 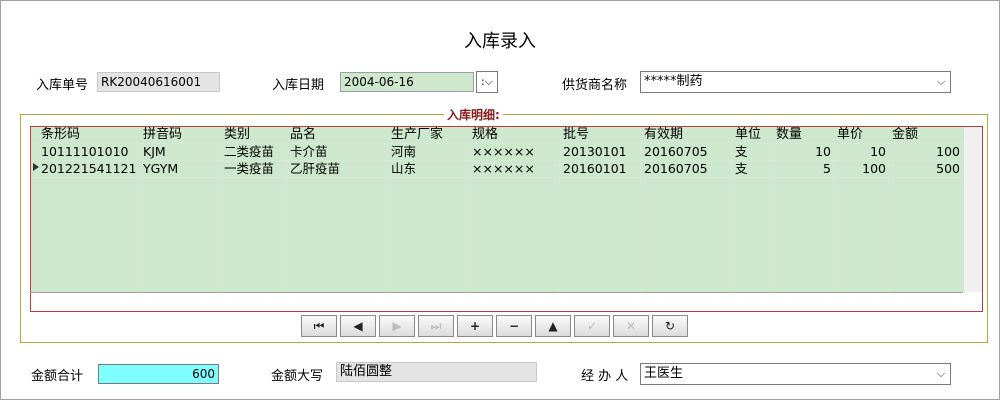 I want to click on first-record-icon: ⏮, so click(x=319, y=326).